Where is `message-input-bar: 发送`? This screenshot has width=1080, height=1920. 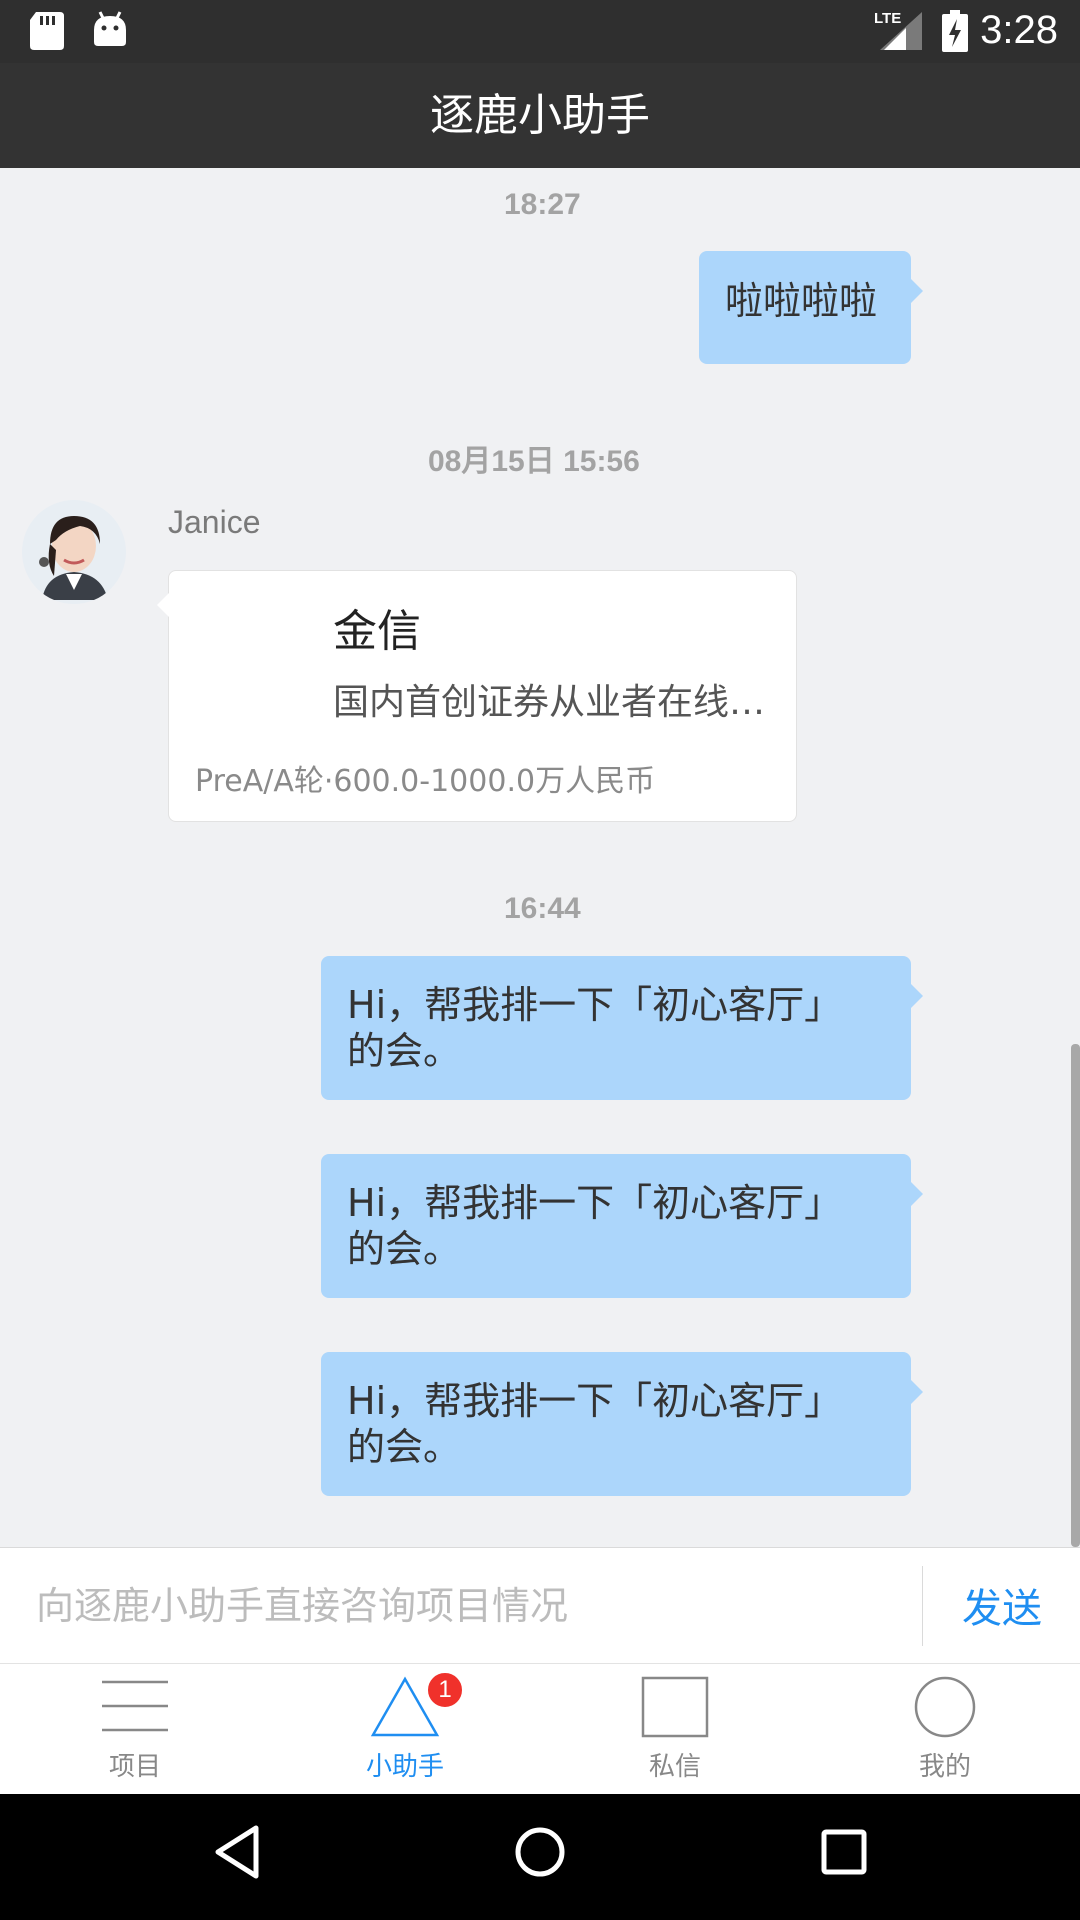
message-input-bar: 发送 is located at coordinates (540, 1605).